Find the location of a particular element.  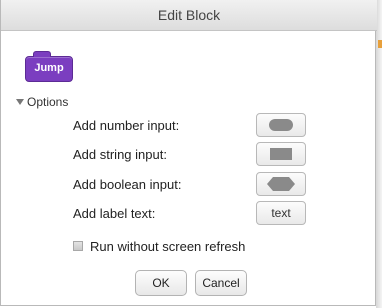

options-label: Options is located at coordinates (48, 102).